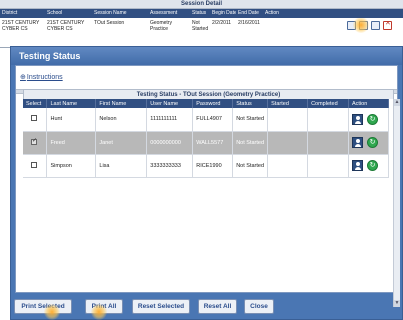  Describe the element at coordinates (23, 77) in the screenshot. I see `expand-icon: ⊕` at that location.